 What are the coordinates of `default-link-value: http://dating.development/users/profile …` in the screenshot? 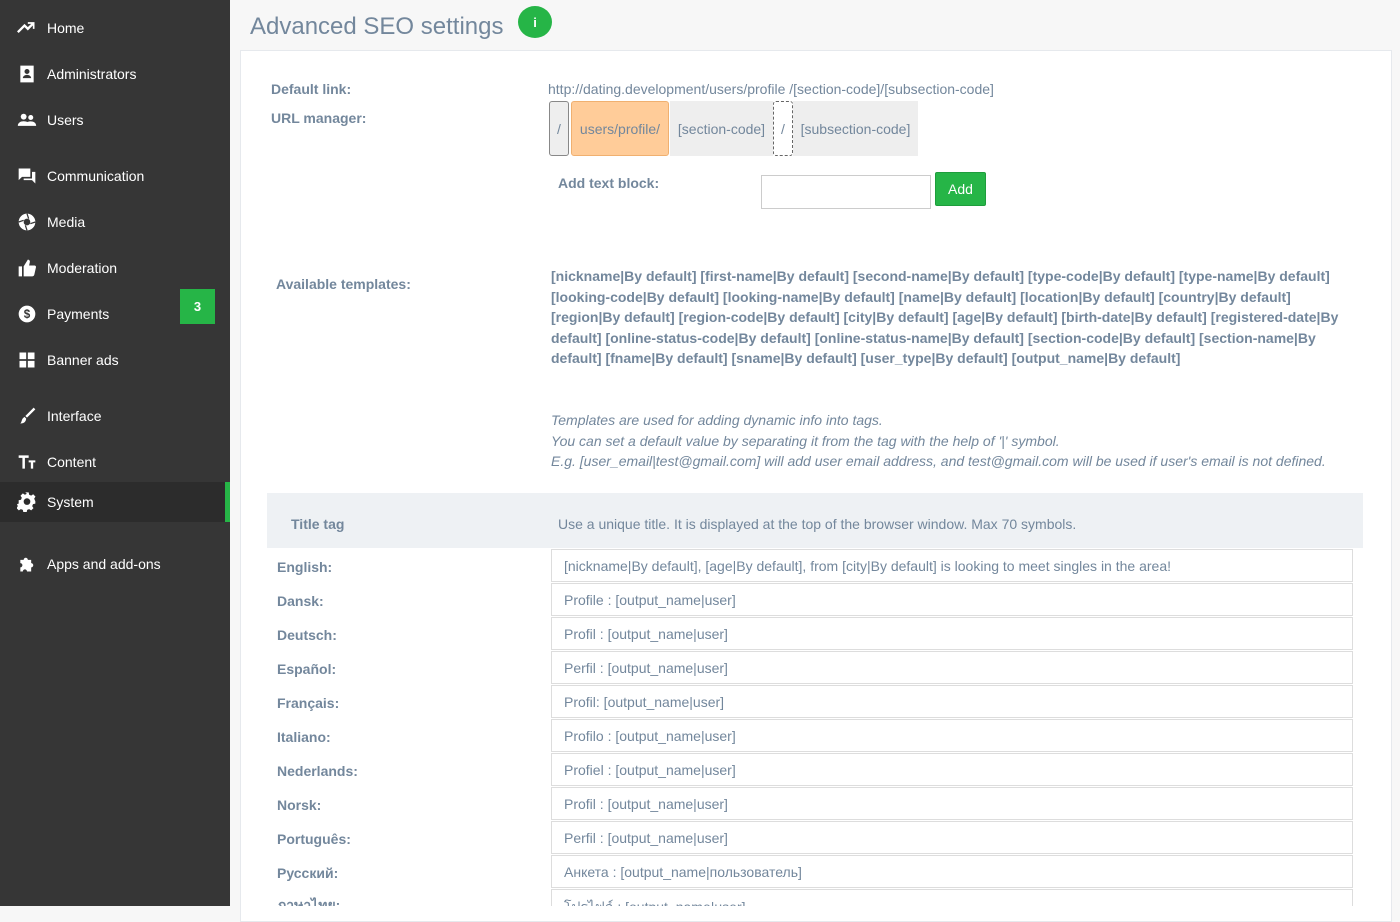 It's located at (771, 89).